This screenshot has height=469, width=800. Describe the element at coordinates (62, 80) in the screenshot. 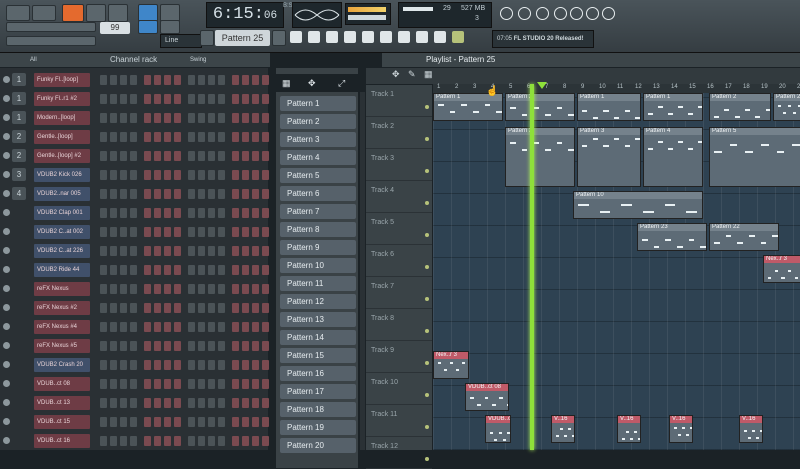

I see `channel-name-button: Funky Fl..[loop]` at that location.